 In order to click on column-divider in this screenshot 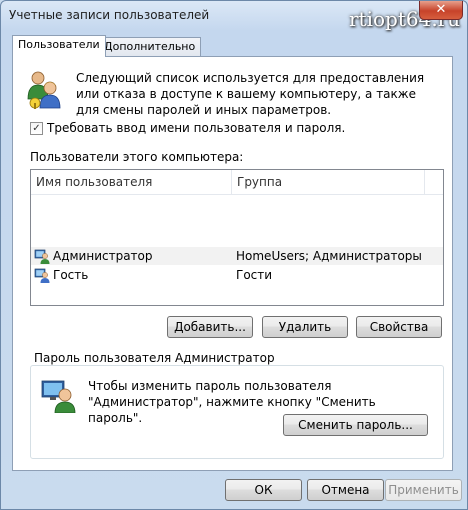, I will do `click(424, 182)`.